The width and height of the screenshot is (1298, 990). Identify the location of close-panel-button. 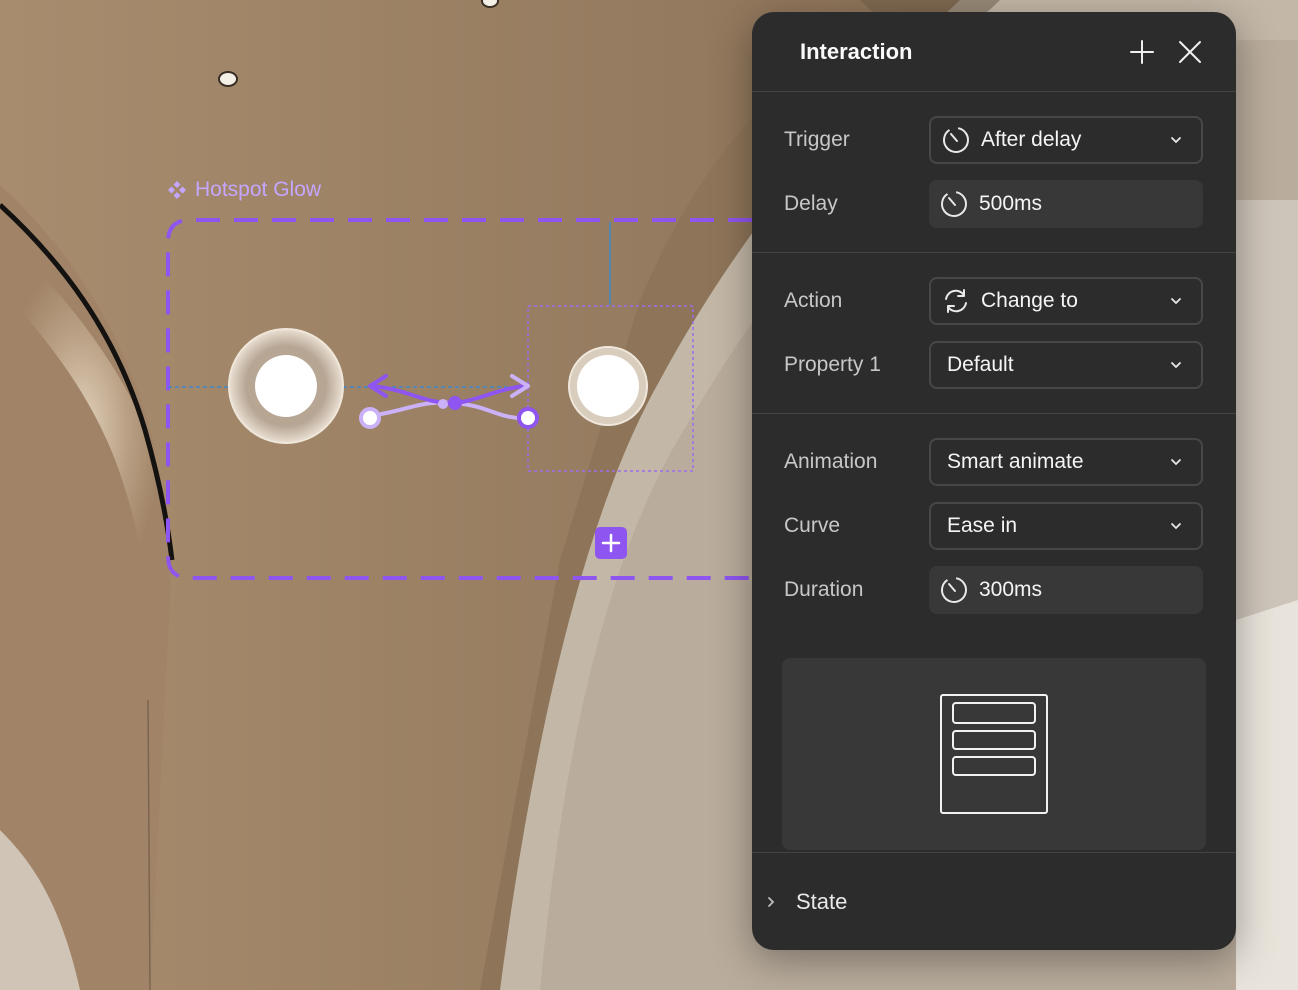
(1190, 52).